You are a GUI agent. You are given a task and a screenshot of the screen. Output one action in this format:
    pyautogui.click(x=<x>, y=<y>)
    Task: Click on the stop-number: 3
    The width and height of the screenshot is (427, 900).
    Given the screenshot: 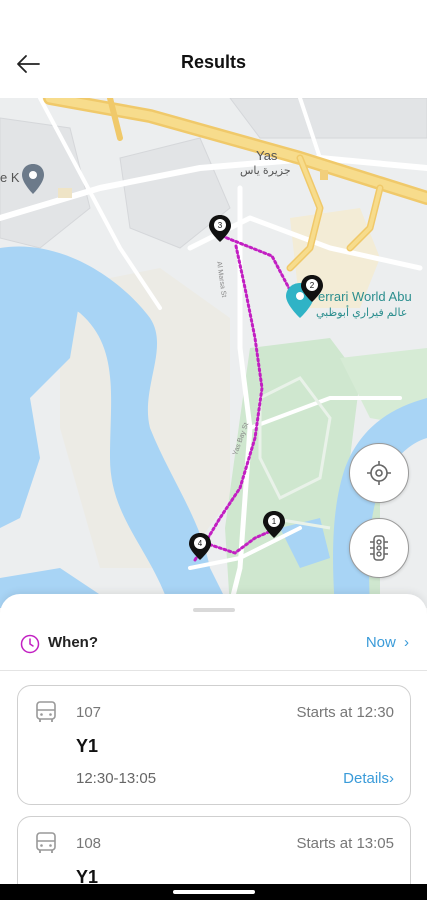 What is the action you would take?
    pyautogui.click(x=220, y=225)
    